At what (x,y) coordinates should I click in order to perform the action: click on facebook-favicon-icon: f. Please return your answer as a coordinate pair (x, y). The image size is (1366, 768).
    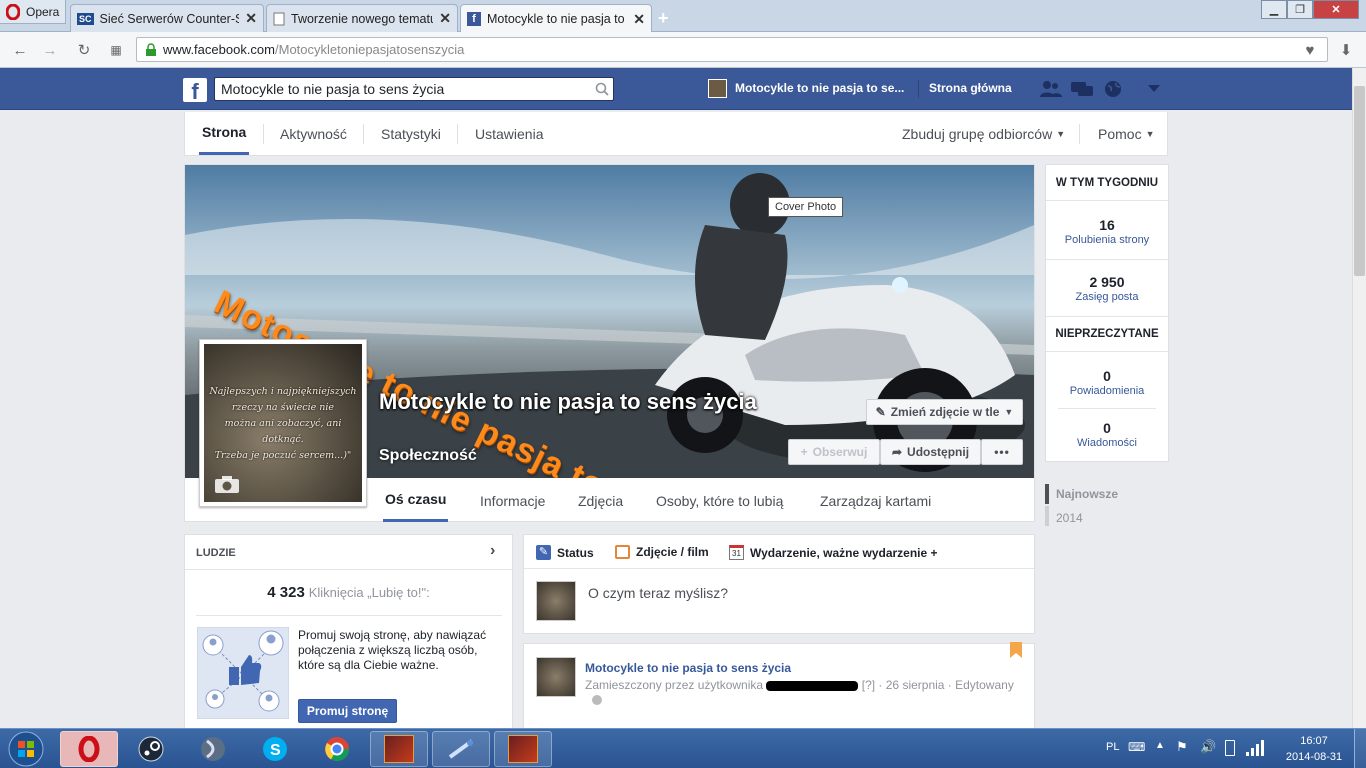
    Looking at the image, I should click on (474, 19).